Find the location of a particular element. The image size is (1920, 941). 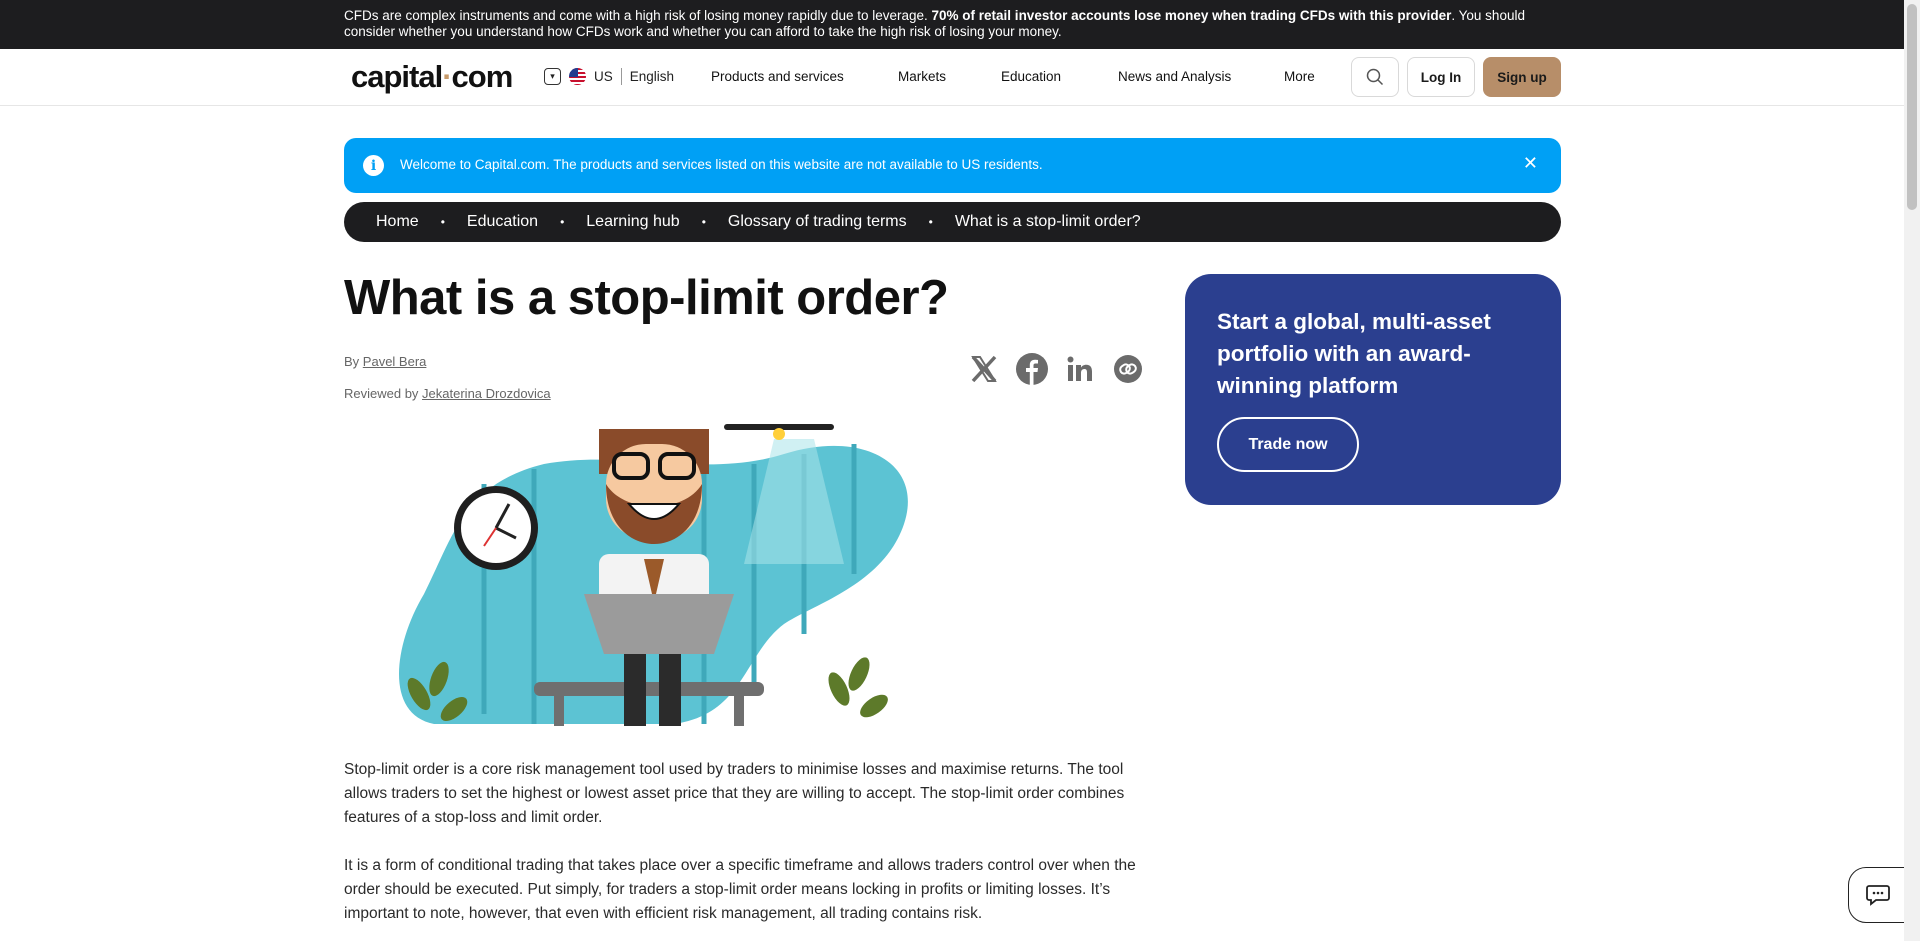

breadcrumb-glossary: Glossary of trading terms is located at coordinates (817, 222).